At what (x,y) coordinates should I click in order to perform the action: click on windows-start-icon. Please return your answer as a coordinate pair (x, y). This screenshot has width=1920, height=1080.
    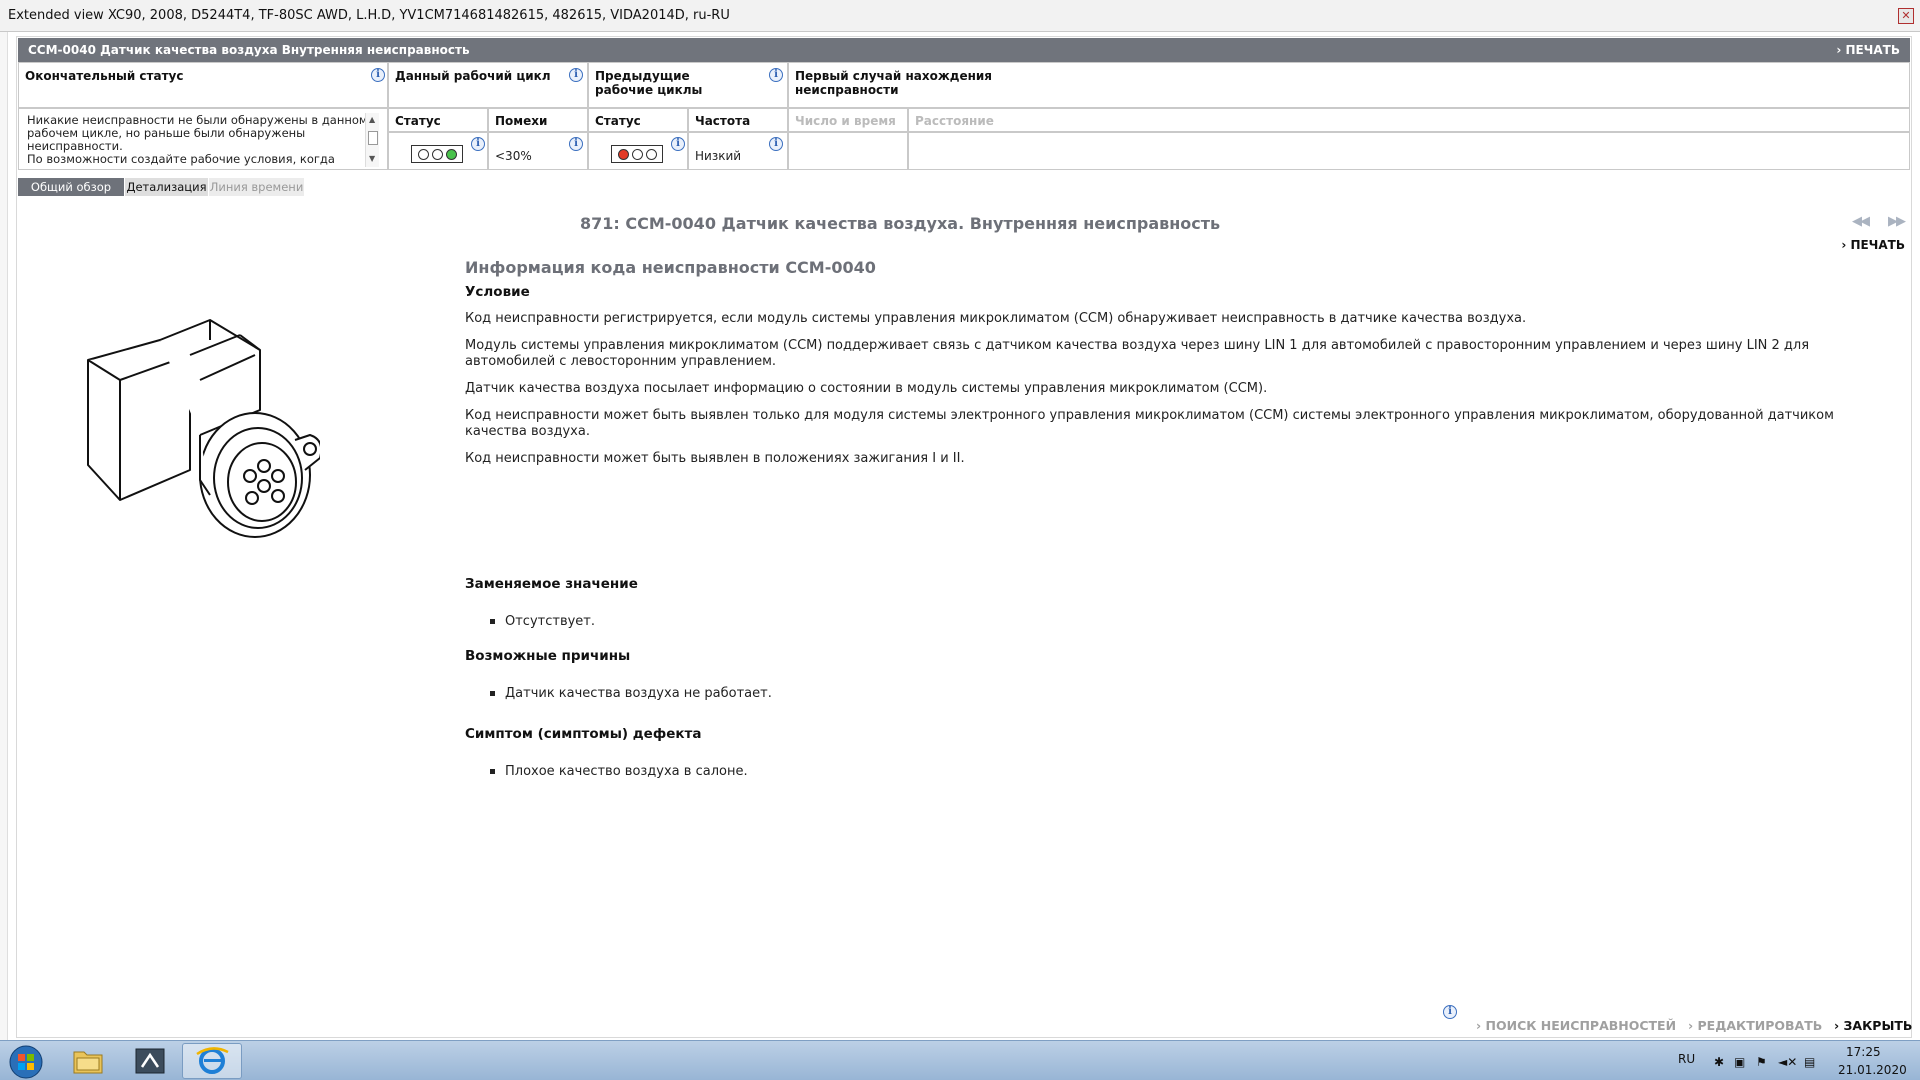
    Looking at the image, I should click on (26, 1062).